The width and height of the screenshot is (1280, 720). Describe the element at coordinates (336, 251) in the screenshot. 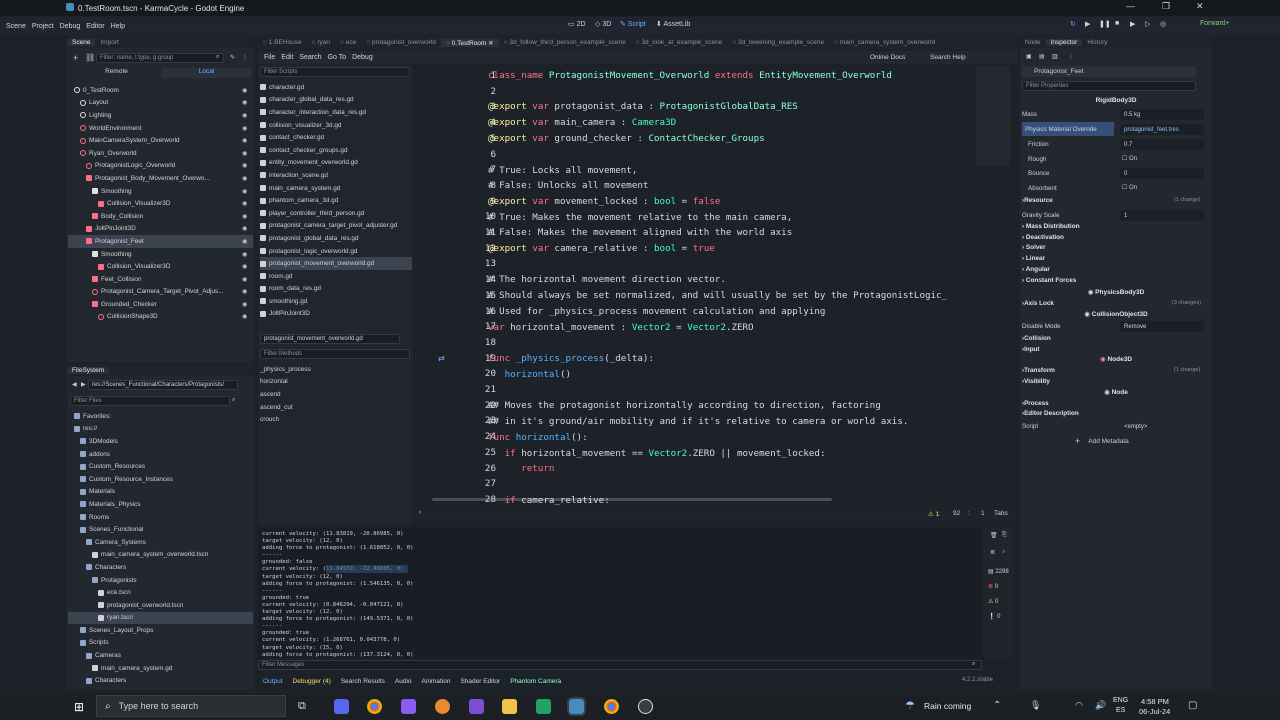

I see `script-list-item: protagonist_logic_overworld.gd` at that location.